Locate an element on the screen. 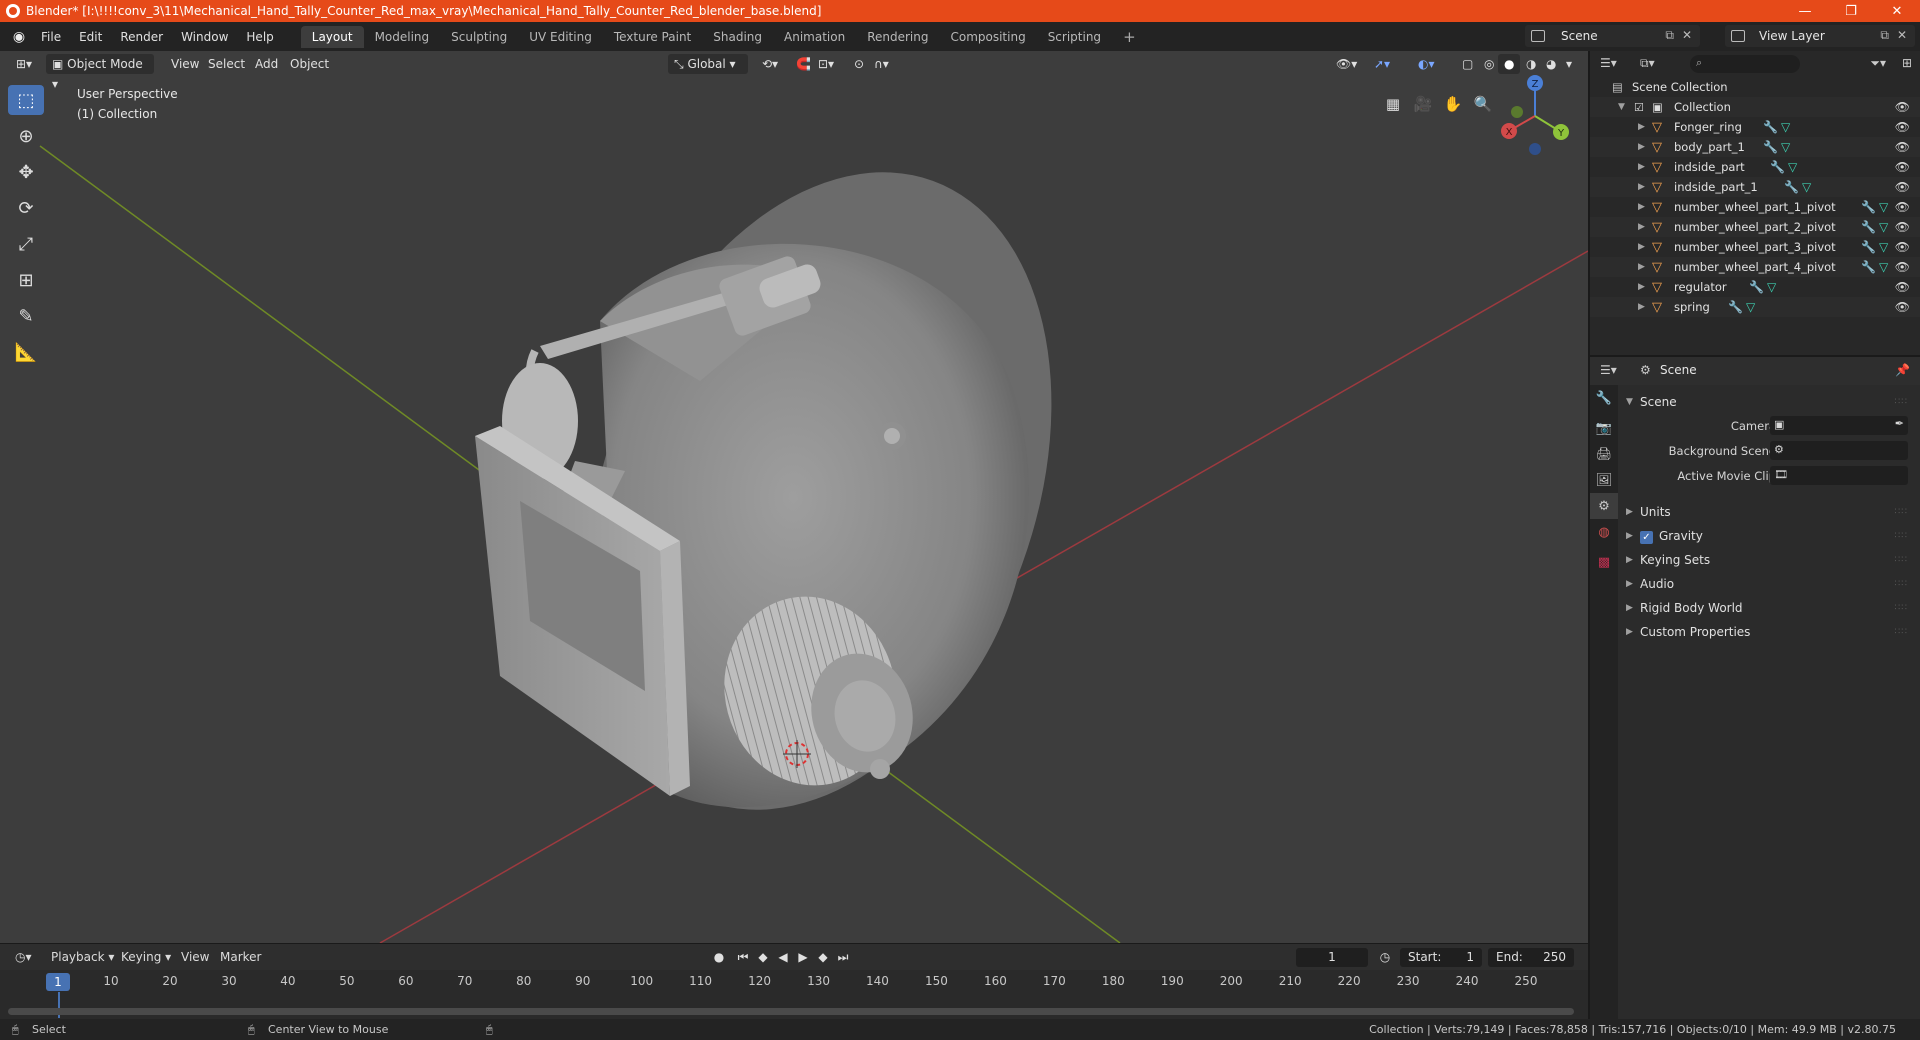 This screenshot has height=1040, width=1920. outliner-search-input: ⌕ is located at coordinates (1745, 64).